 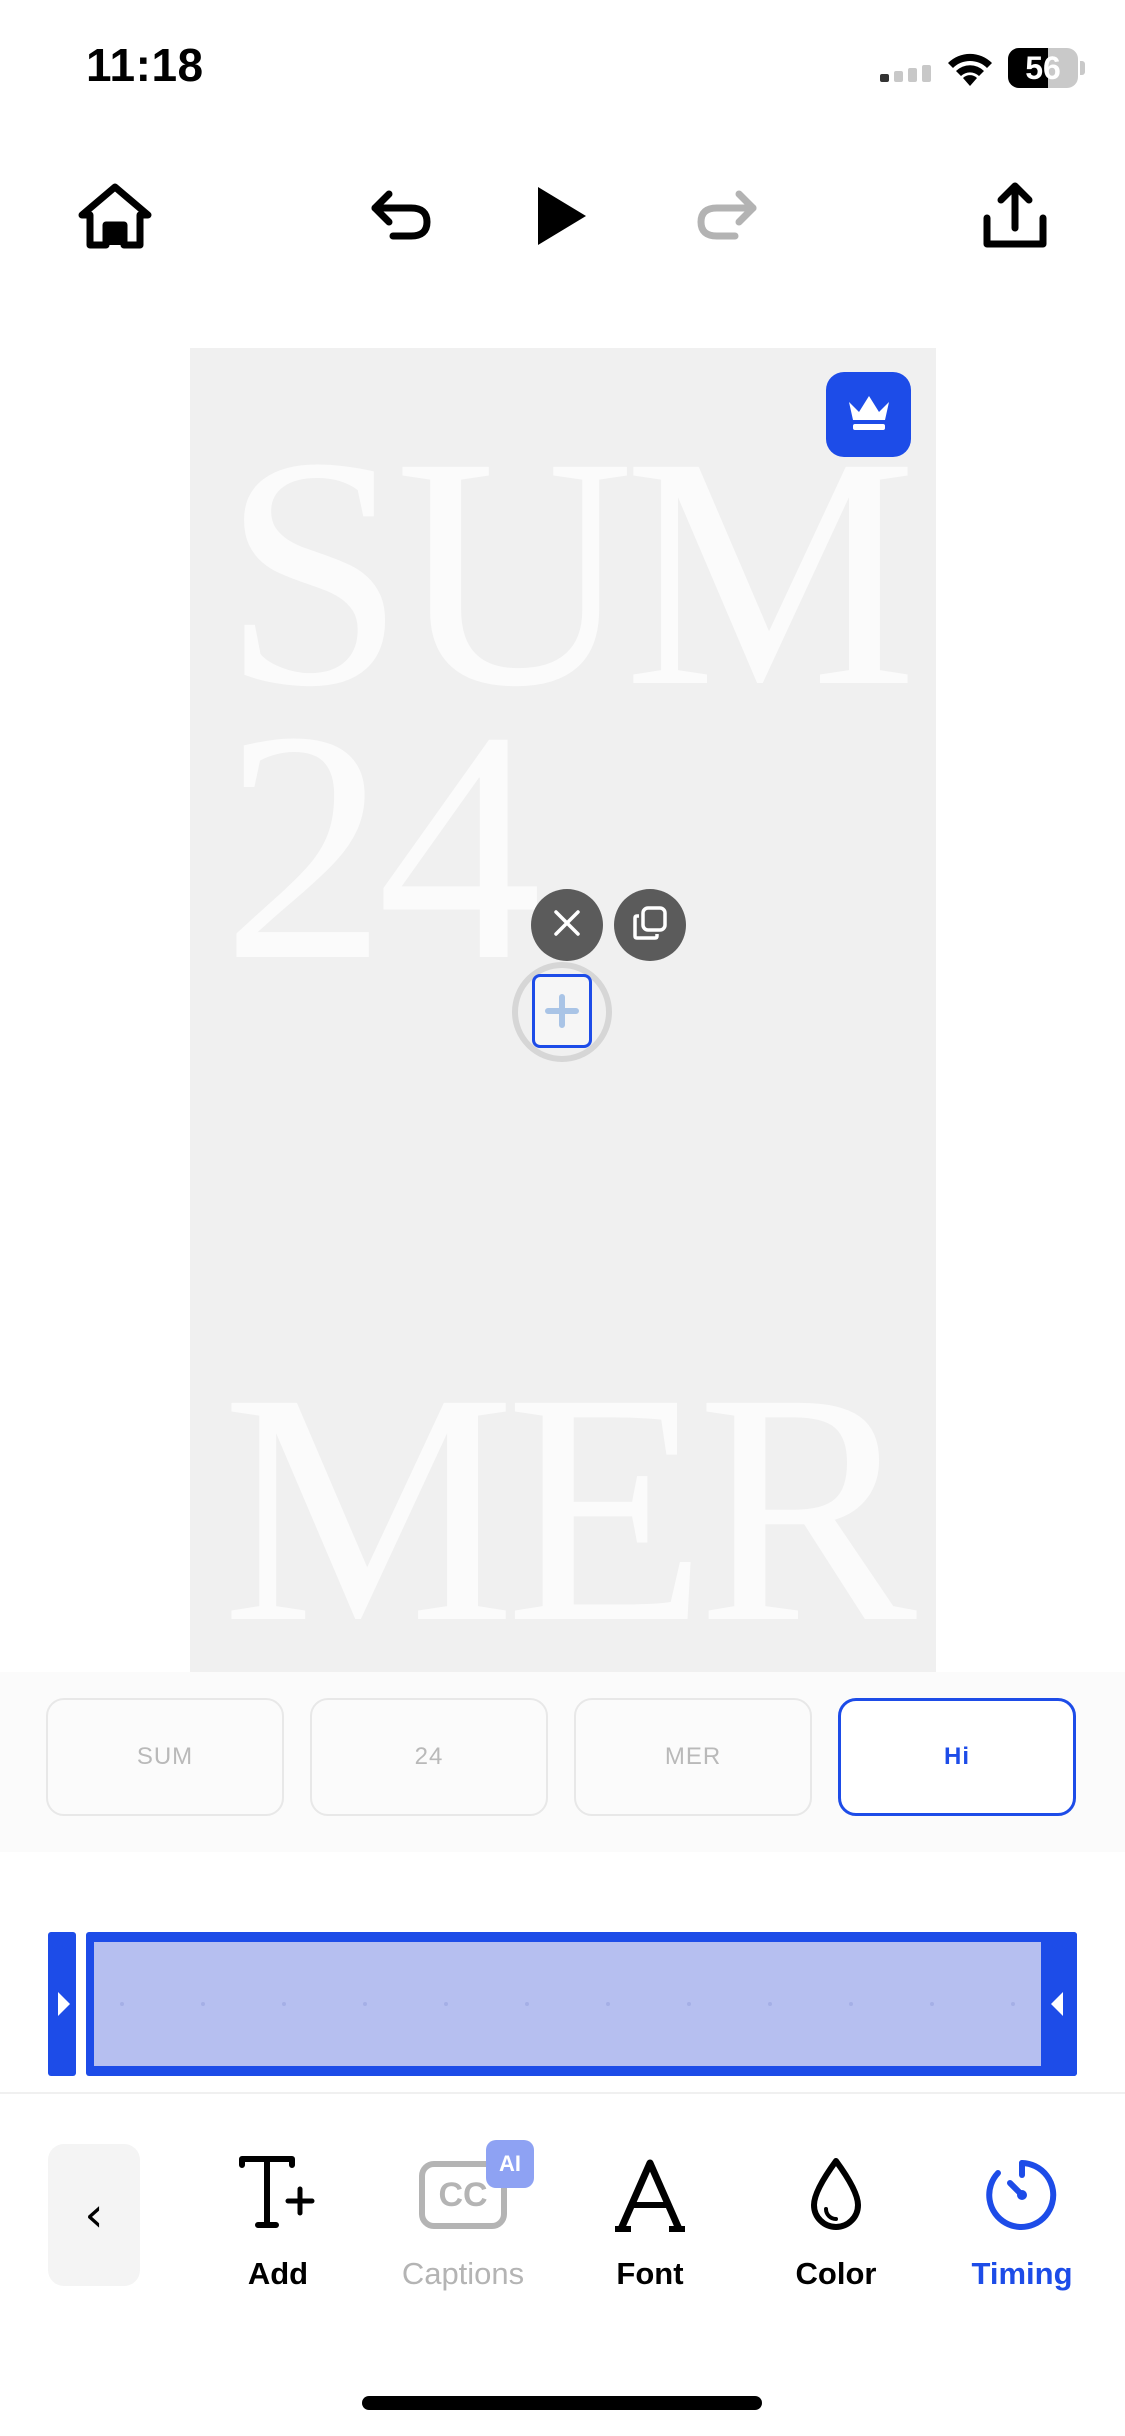 I want to click on duplicate-icon, so click(x=650, y=925).